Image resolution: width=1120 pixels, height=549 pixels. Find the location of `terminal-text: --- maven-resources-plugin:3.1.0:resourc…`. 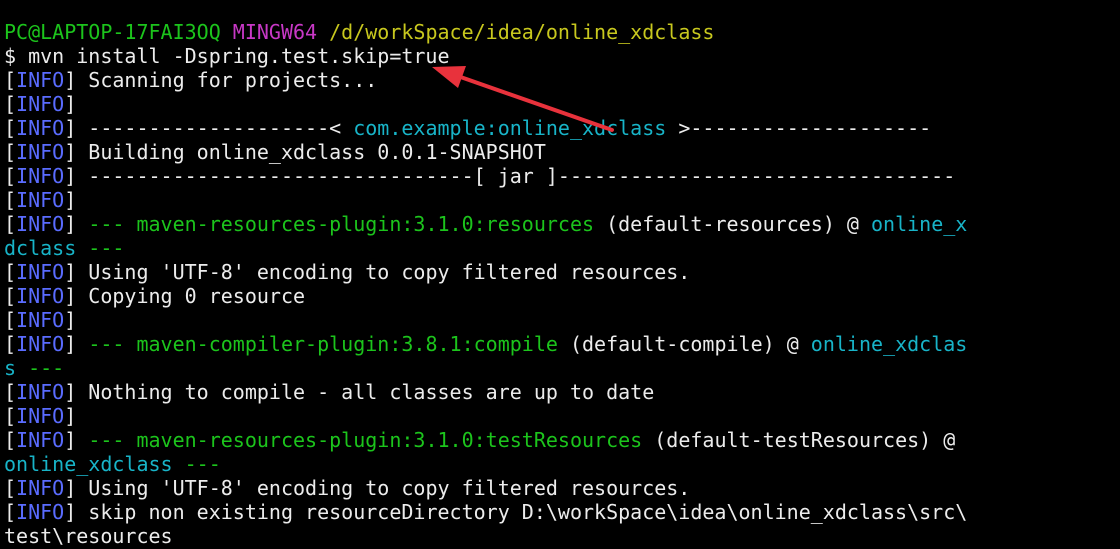

terminal-text: --- maven-resources-plugin:3.1.0:resourc… is located at coordinates (341, 224).